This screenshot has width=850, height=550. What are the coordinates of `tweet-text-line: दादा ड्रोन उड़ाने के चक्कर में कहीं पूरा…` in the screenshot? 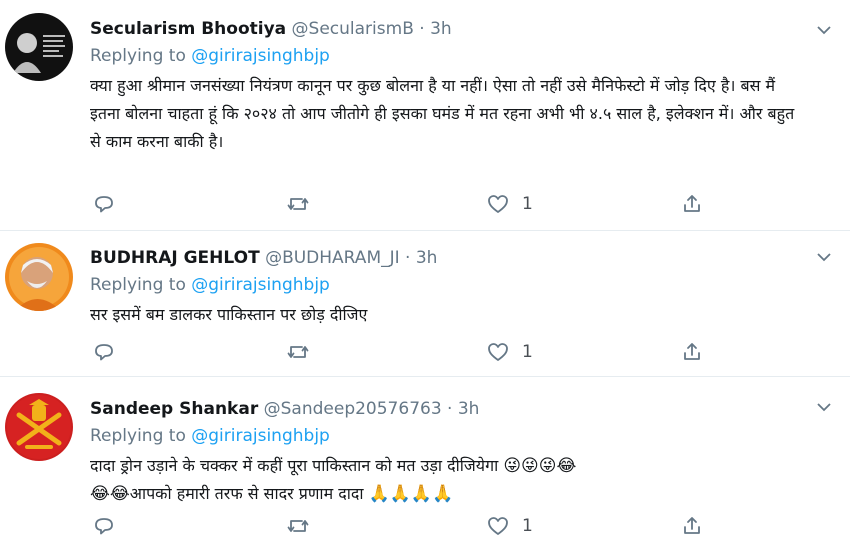 It's located at (450, 466).